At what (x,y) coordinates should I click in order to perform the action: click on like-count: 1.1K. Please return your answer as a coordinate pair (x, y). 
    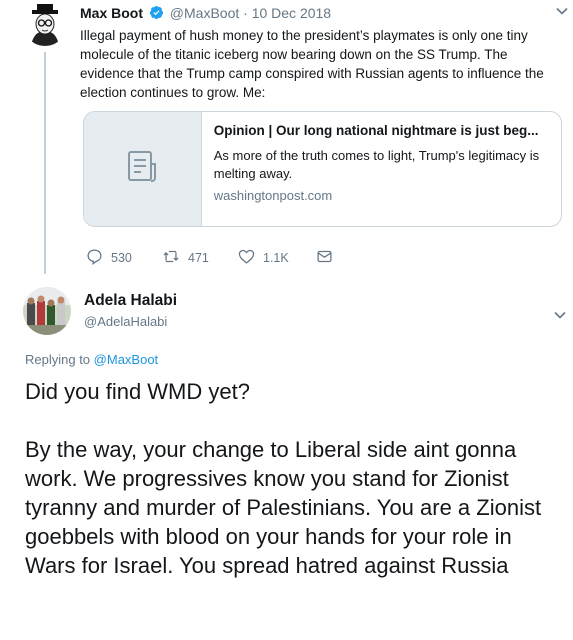
    Looking at the image, I should click on (276, 258).